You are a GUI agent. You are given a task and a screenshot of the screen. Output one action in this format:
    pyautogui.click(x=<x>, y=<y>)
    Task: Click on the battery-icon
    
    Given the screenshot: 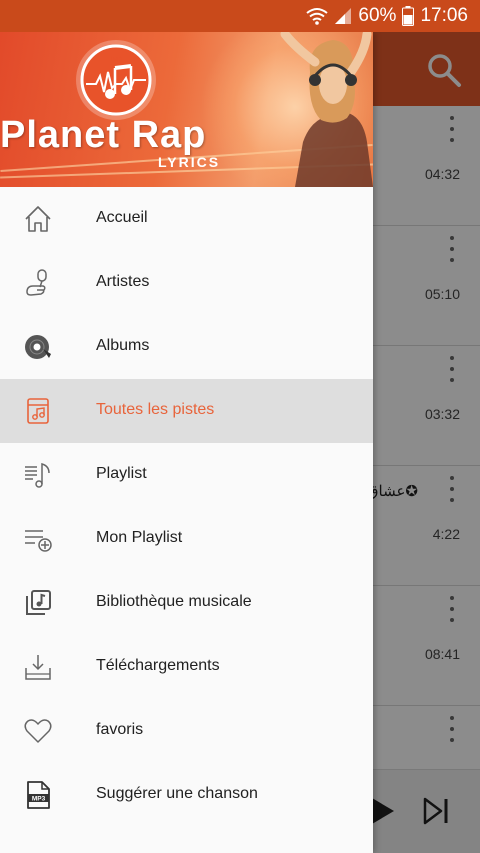 What is the action you would take?
    pyautogui.click(x=408, y=16)
    